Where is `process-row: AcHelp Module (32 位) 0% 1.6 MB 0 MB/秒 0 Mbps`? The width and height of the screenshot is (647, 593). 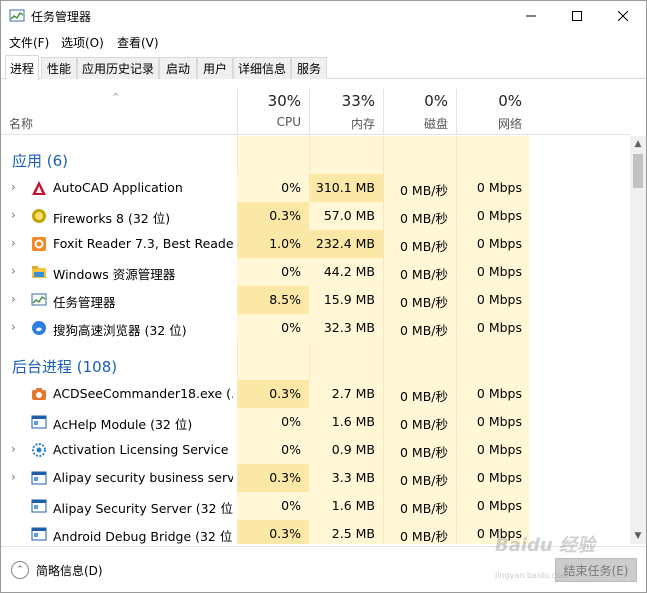 process-row: AcHelp Module (32 位) 0% 1.6 MB 0 MB/秒 0 Mbps is located at coordinates (315, 422).